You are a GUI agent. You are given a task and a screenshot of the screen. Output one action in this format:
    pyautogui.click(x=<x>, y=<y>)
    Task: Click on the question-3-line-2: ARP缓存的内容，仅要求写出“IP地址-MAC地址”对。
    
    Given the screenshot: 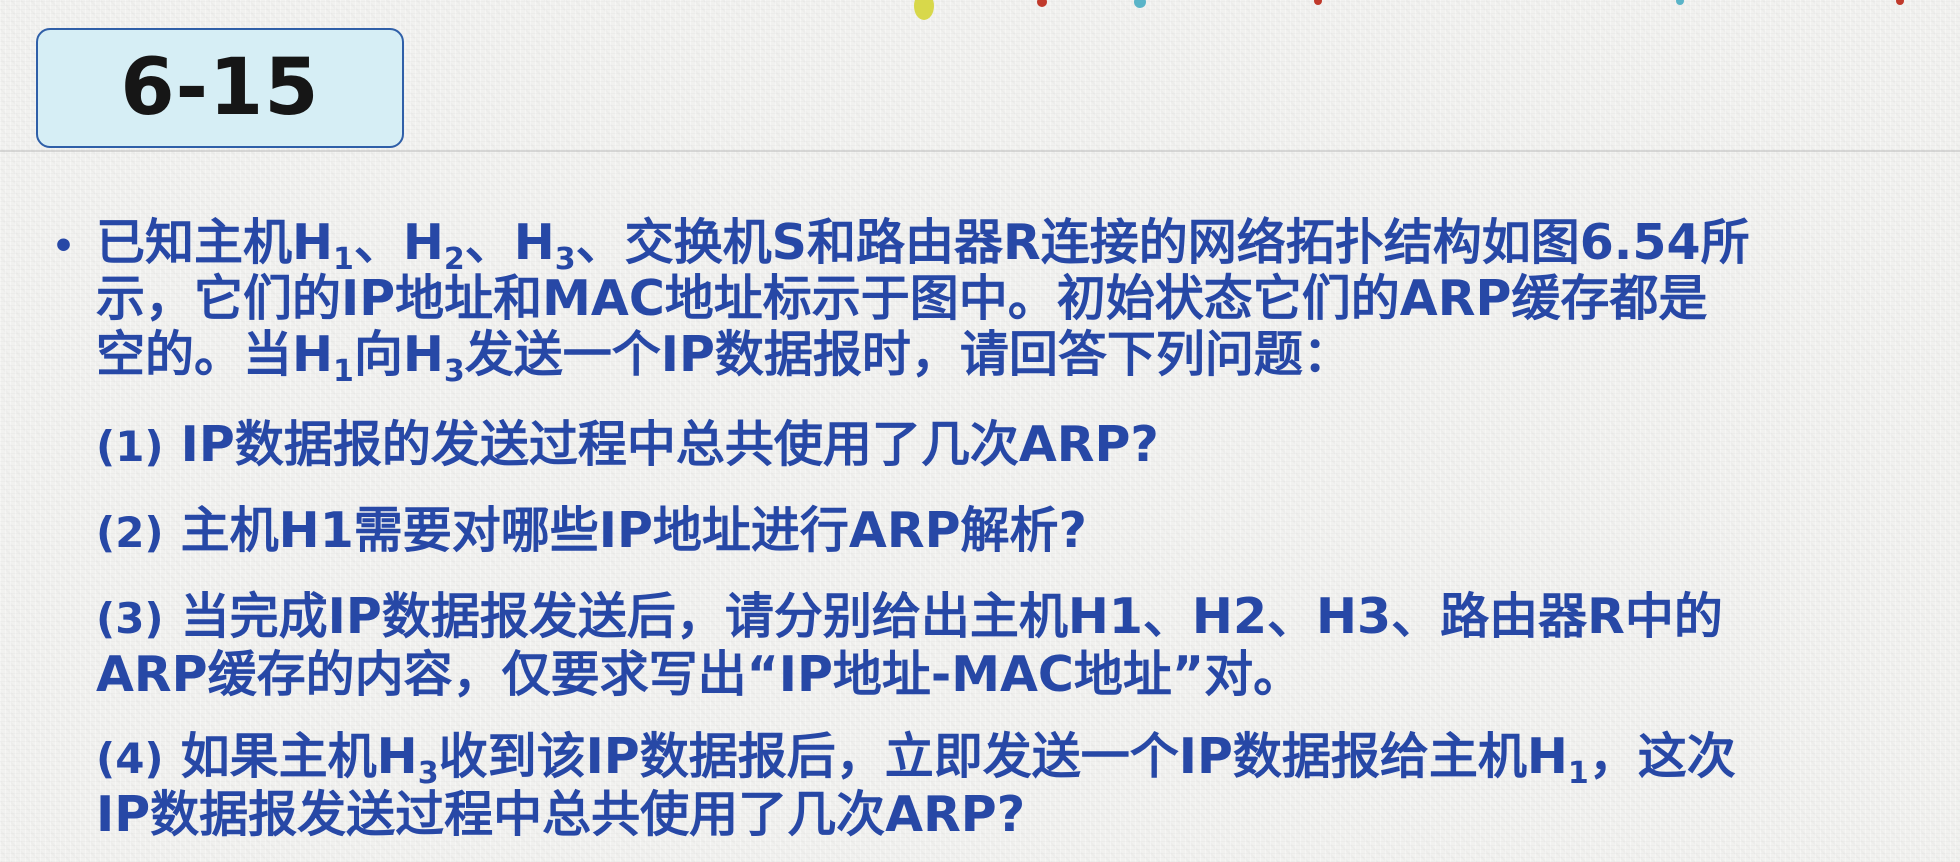 What is the action you would take?
    pyautogui.click(x=699, y=675)
    